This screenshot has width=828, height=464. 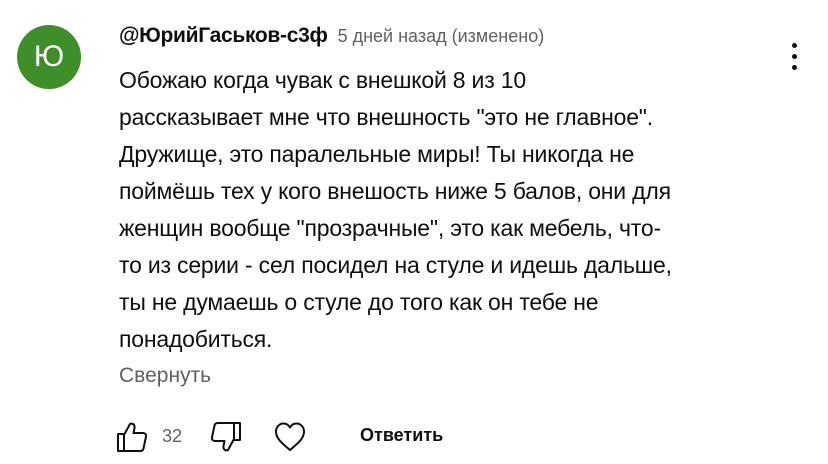 What do you see at coordinates (196, 339) in the screenshot?
I see `comment-line: понадобиться.` at bounding box center [196, 339].